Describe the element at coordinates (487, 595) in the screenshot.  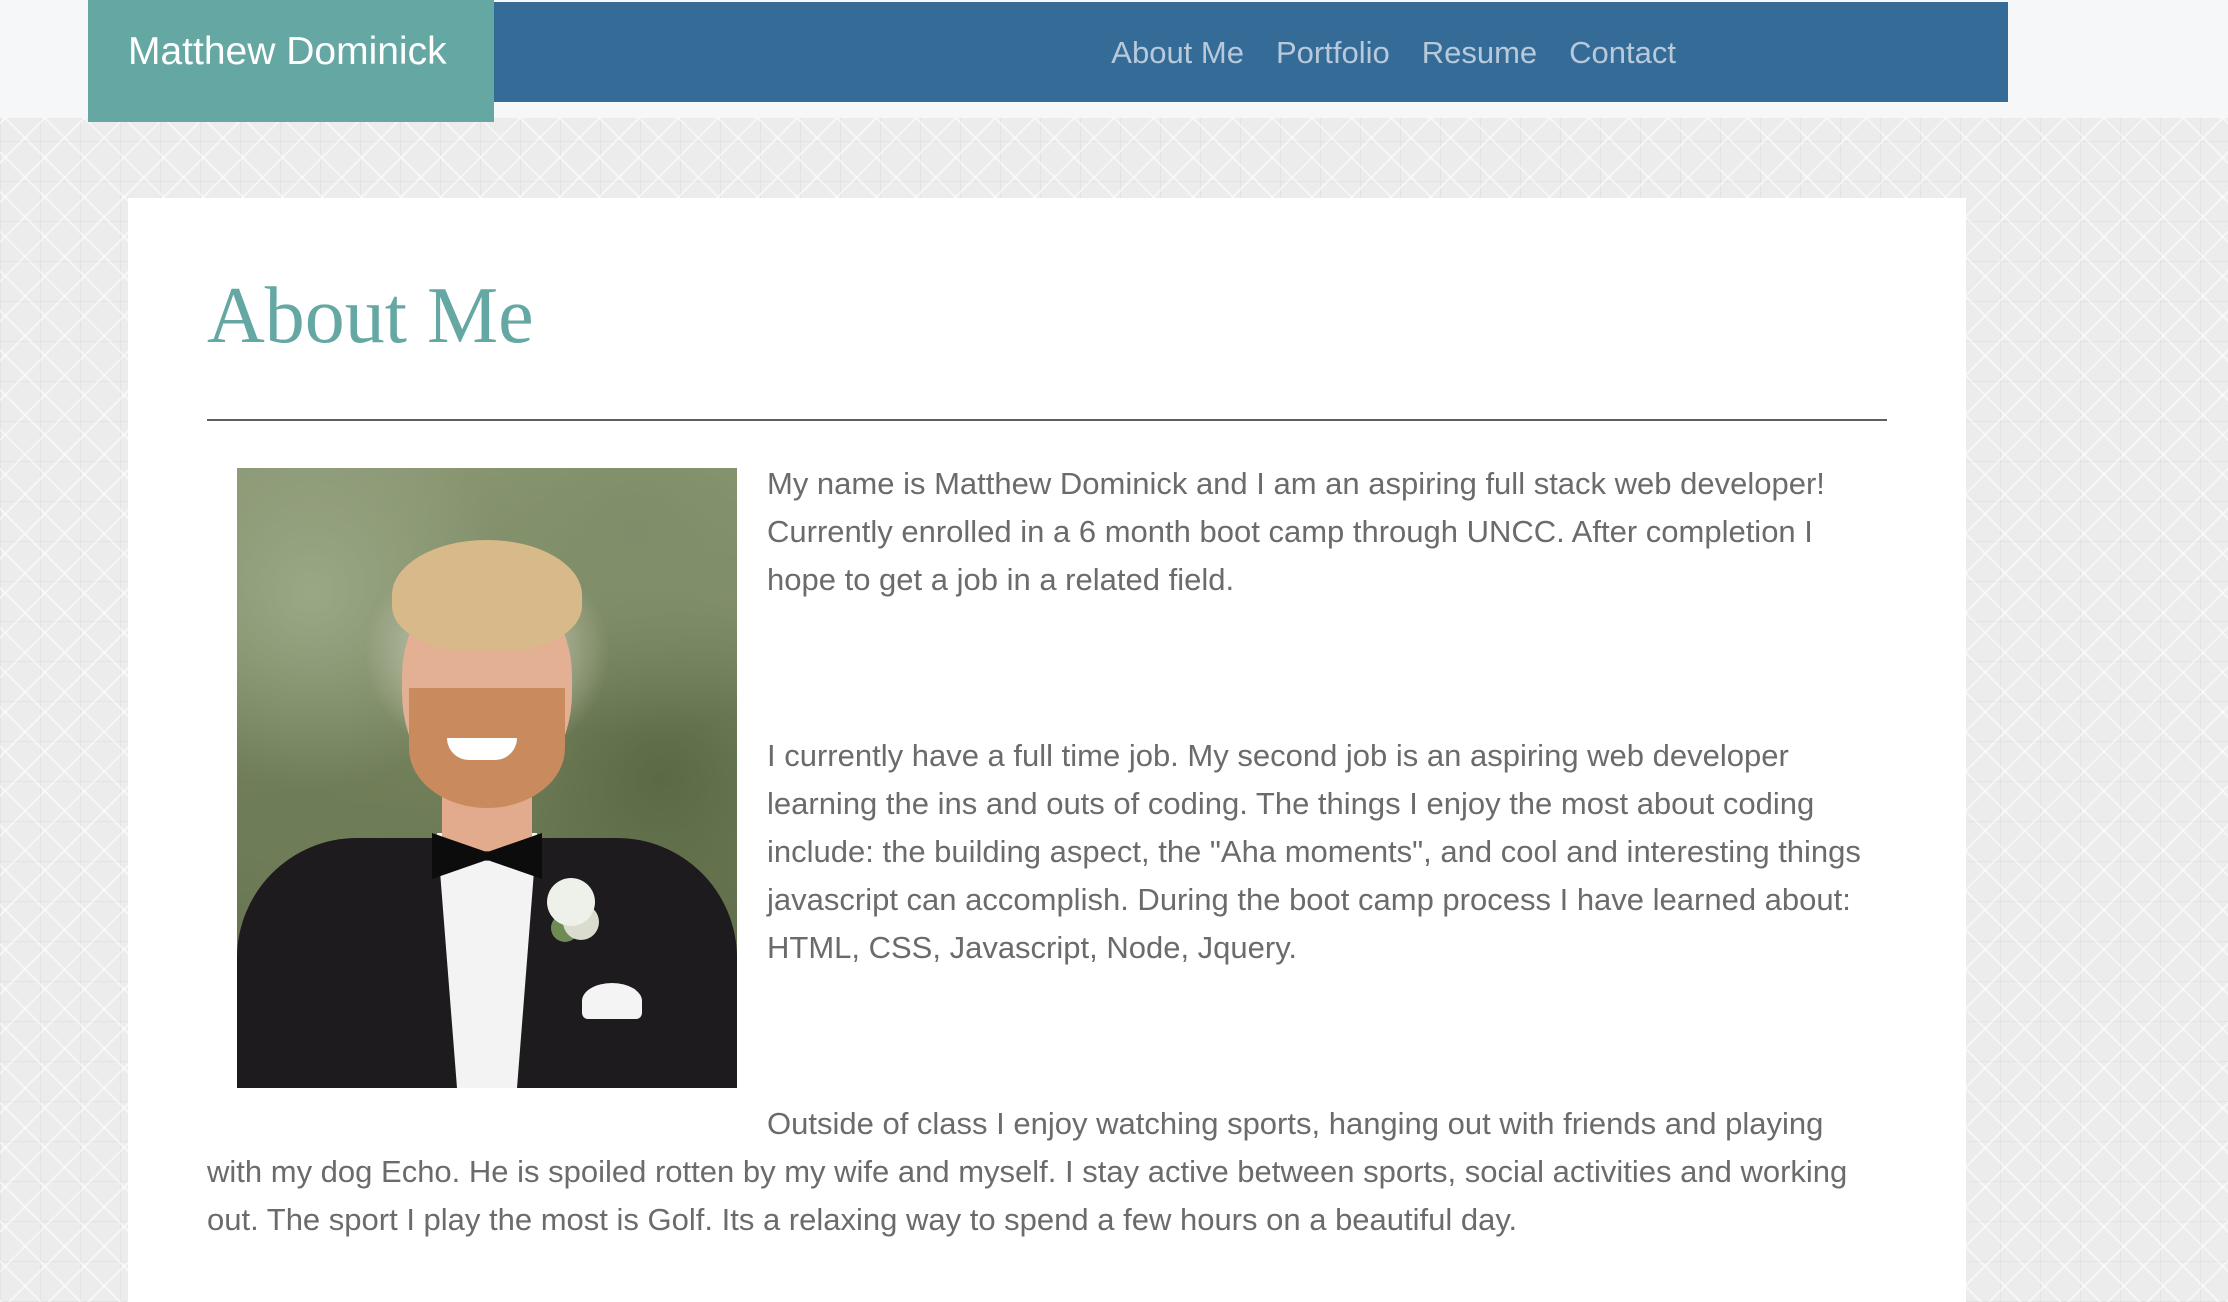
I see `photo-hair` at that location.